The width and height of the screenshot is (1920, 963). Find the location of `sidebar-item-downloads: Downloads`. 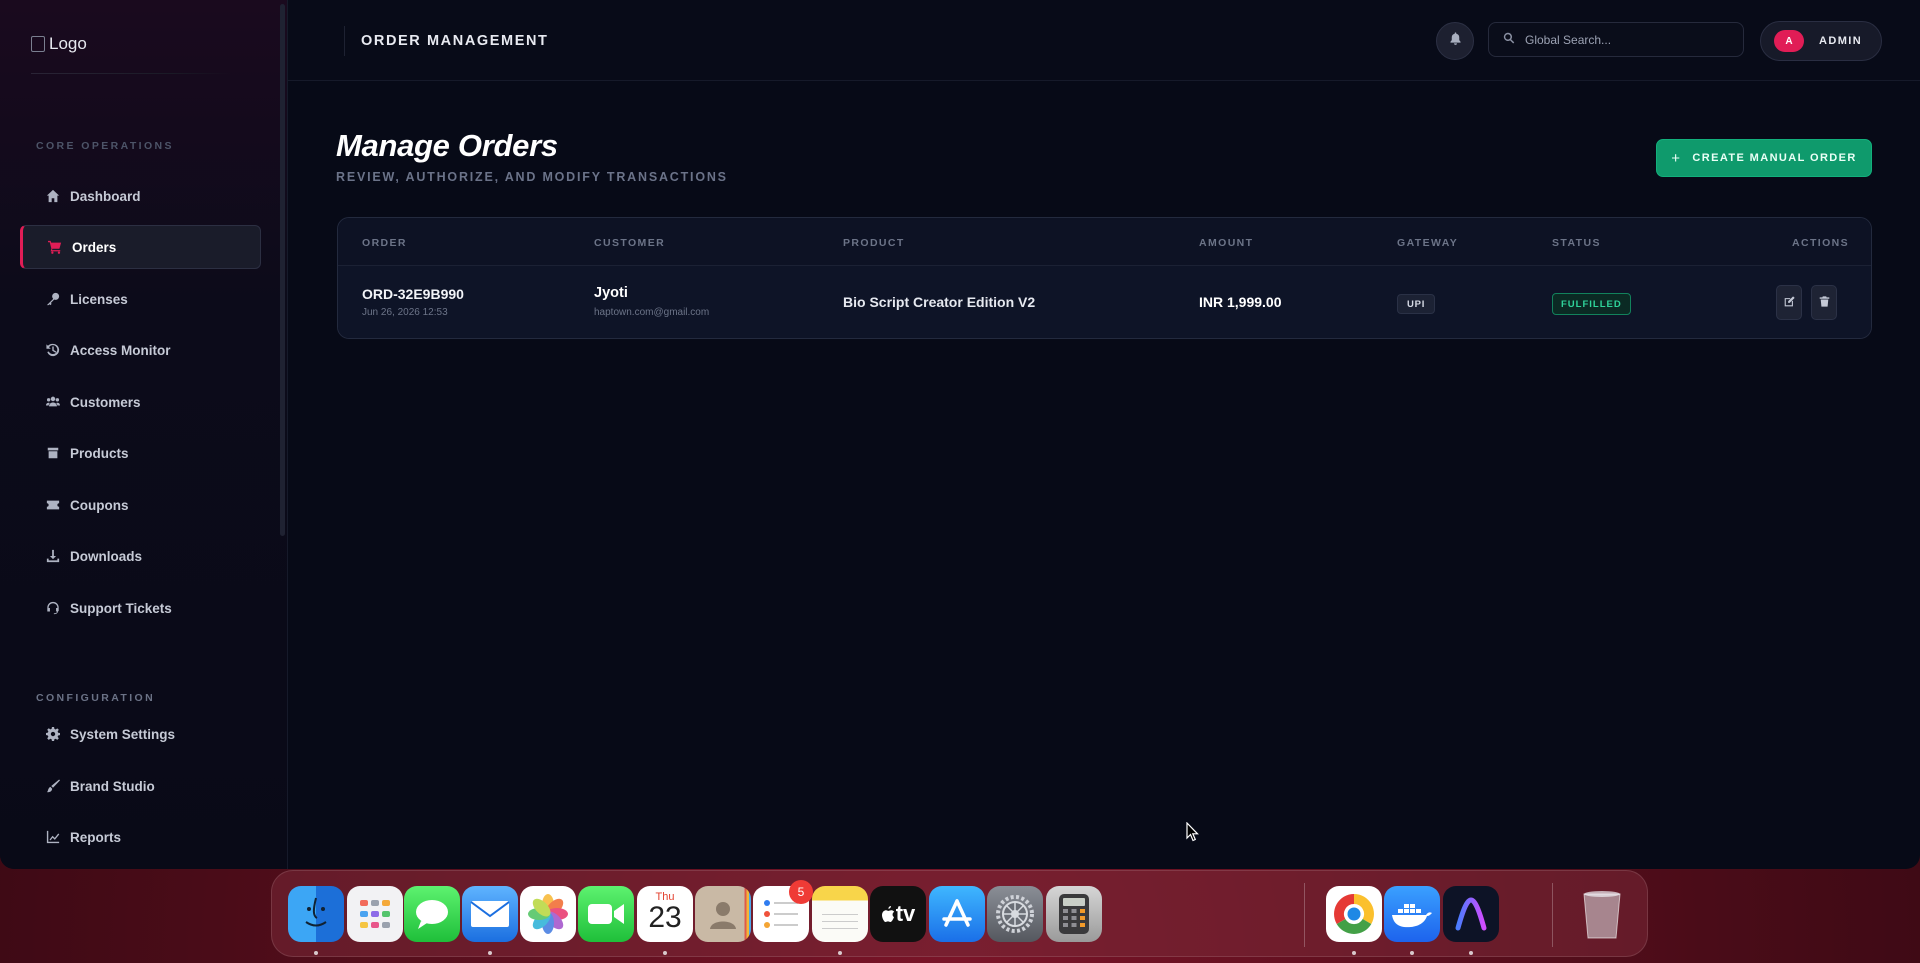

sidebar-item-downloads: Downloads is located at coordinates (140, 556).